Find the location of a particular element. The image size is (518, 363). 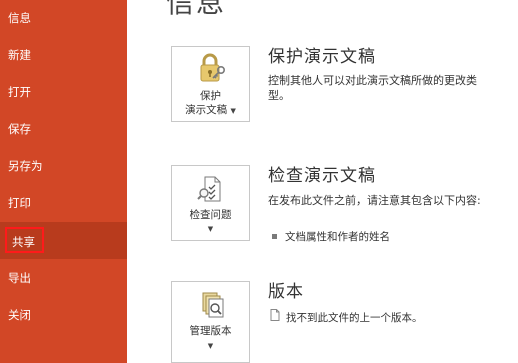

manage-versions-icon is located at coordinates (210, 306).